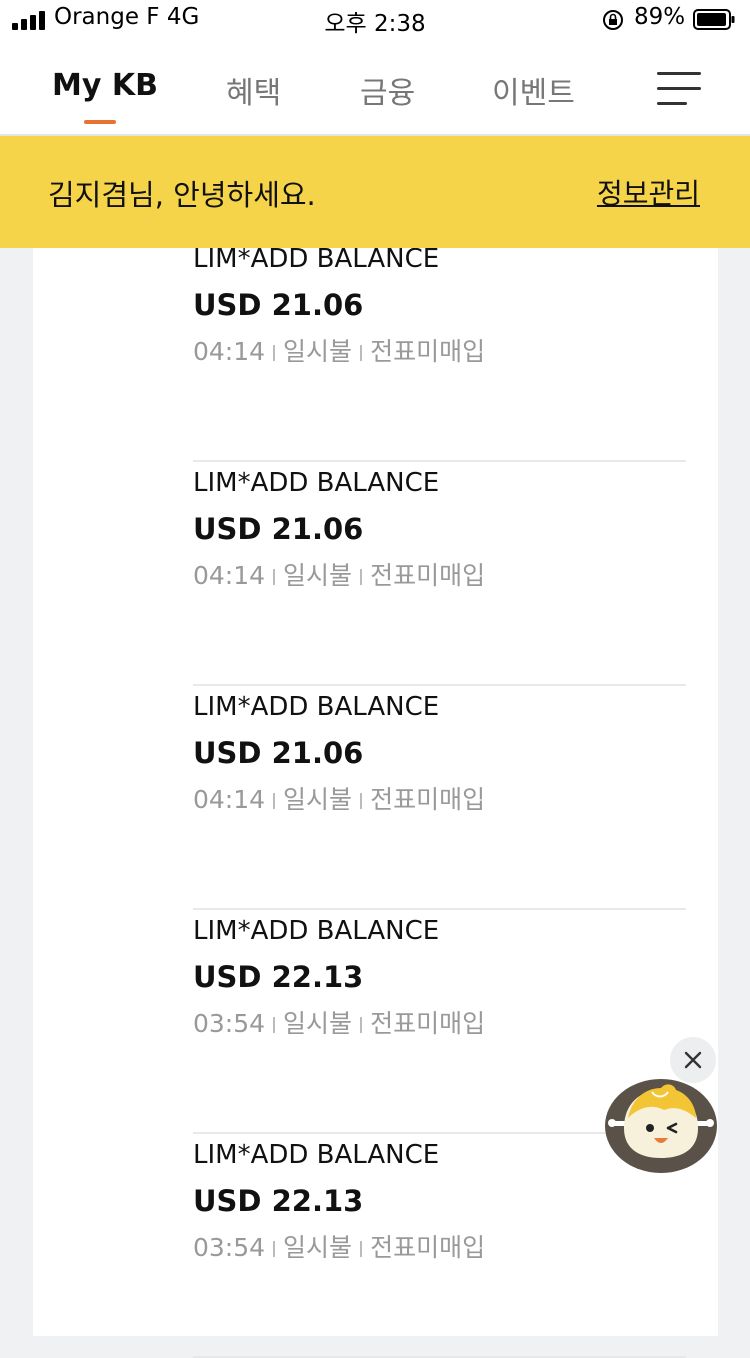 This screenshot has height=1358, width=750. Describe the element at coordinates (100, 122) in the screenshot. I see `active-tab-indicator` at that location.